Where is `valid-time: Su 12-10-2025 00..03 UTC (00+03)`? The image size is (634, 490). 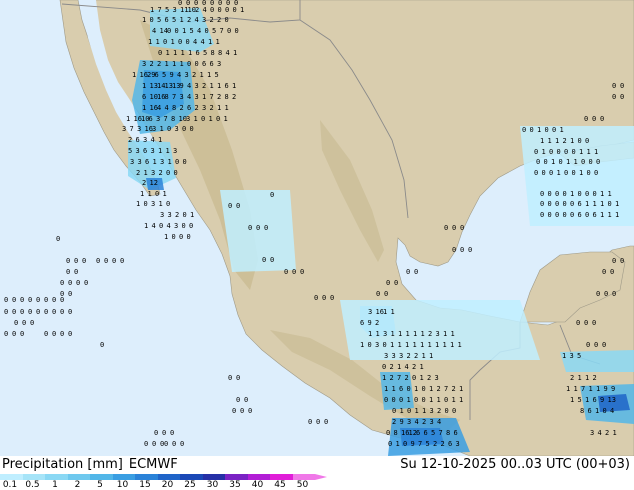 valid-time: Su 12-10-2025 00..03 UTC (00+03) is located at coordinates (515, 464).